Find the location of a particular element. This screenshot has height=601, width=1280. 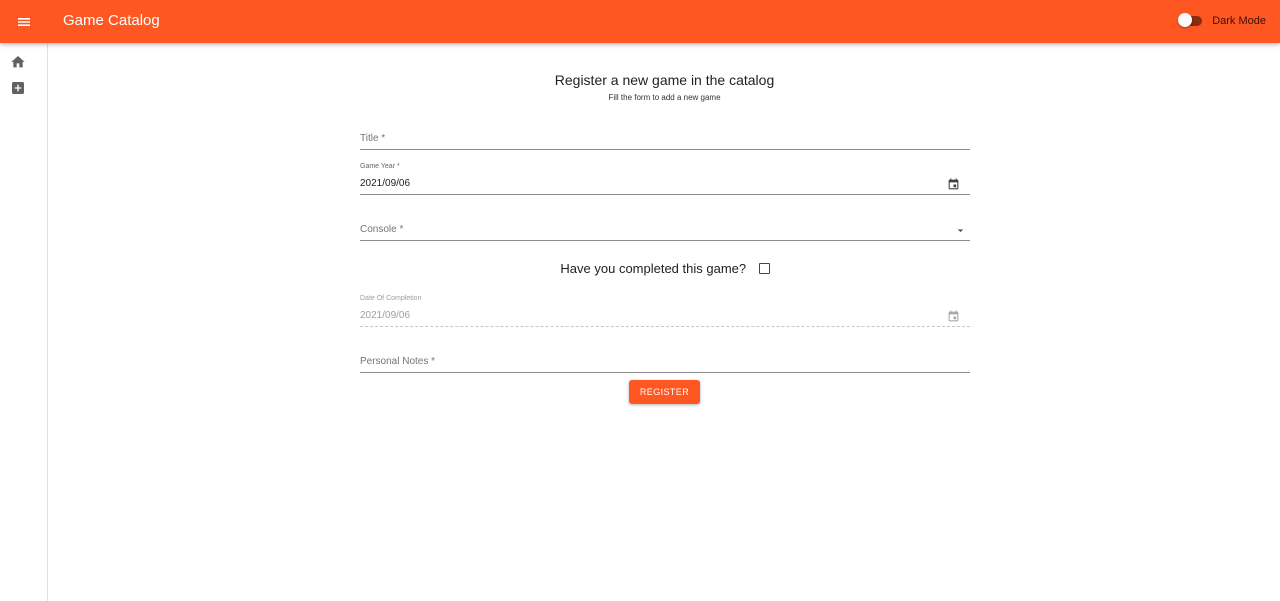

completion-date-label: Date Of Completion is located at coordinates (391, 298).